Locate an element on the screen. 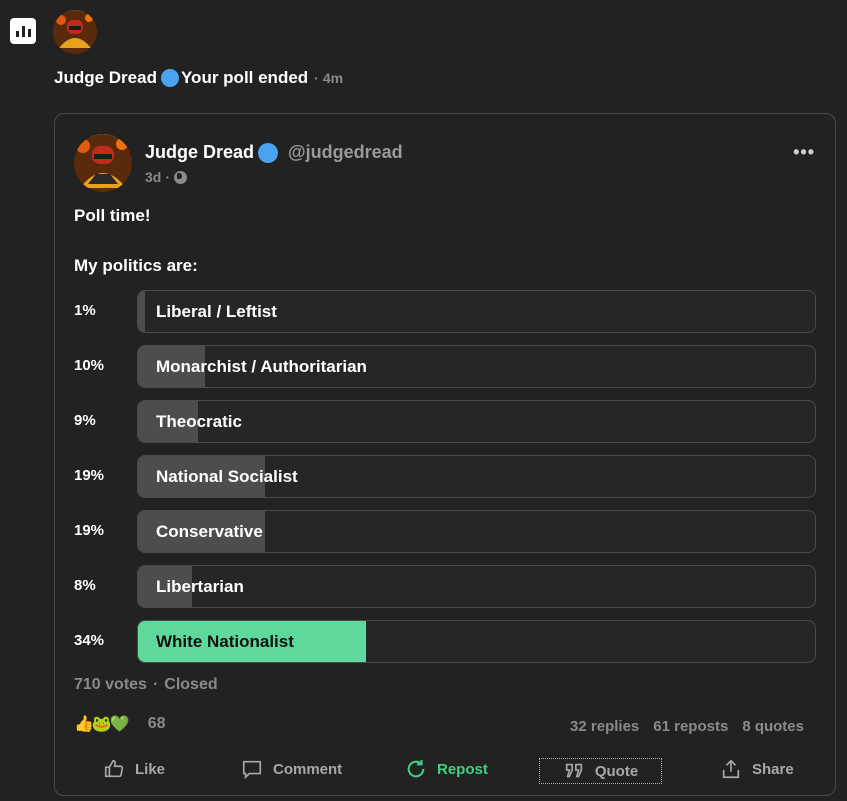 This screenshot has width=847, height=801. poll-option-bar: National Socialist is located at coordinates (476, 476).